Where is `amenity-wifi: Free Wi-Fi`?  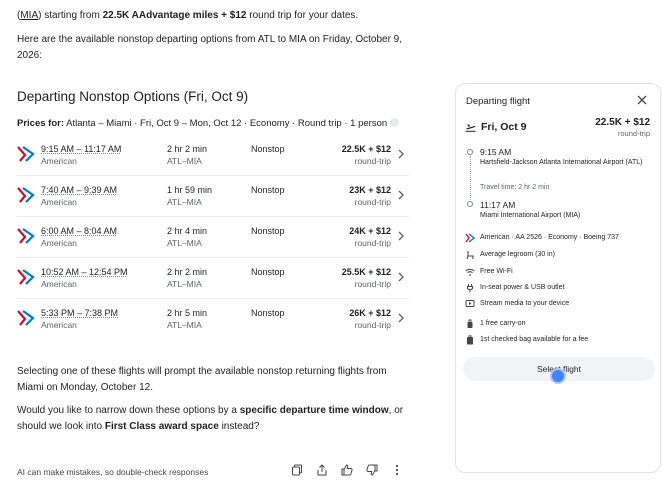 amenity-wifi: Free Wi-Fi is located at coordinates (560, 273).